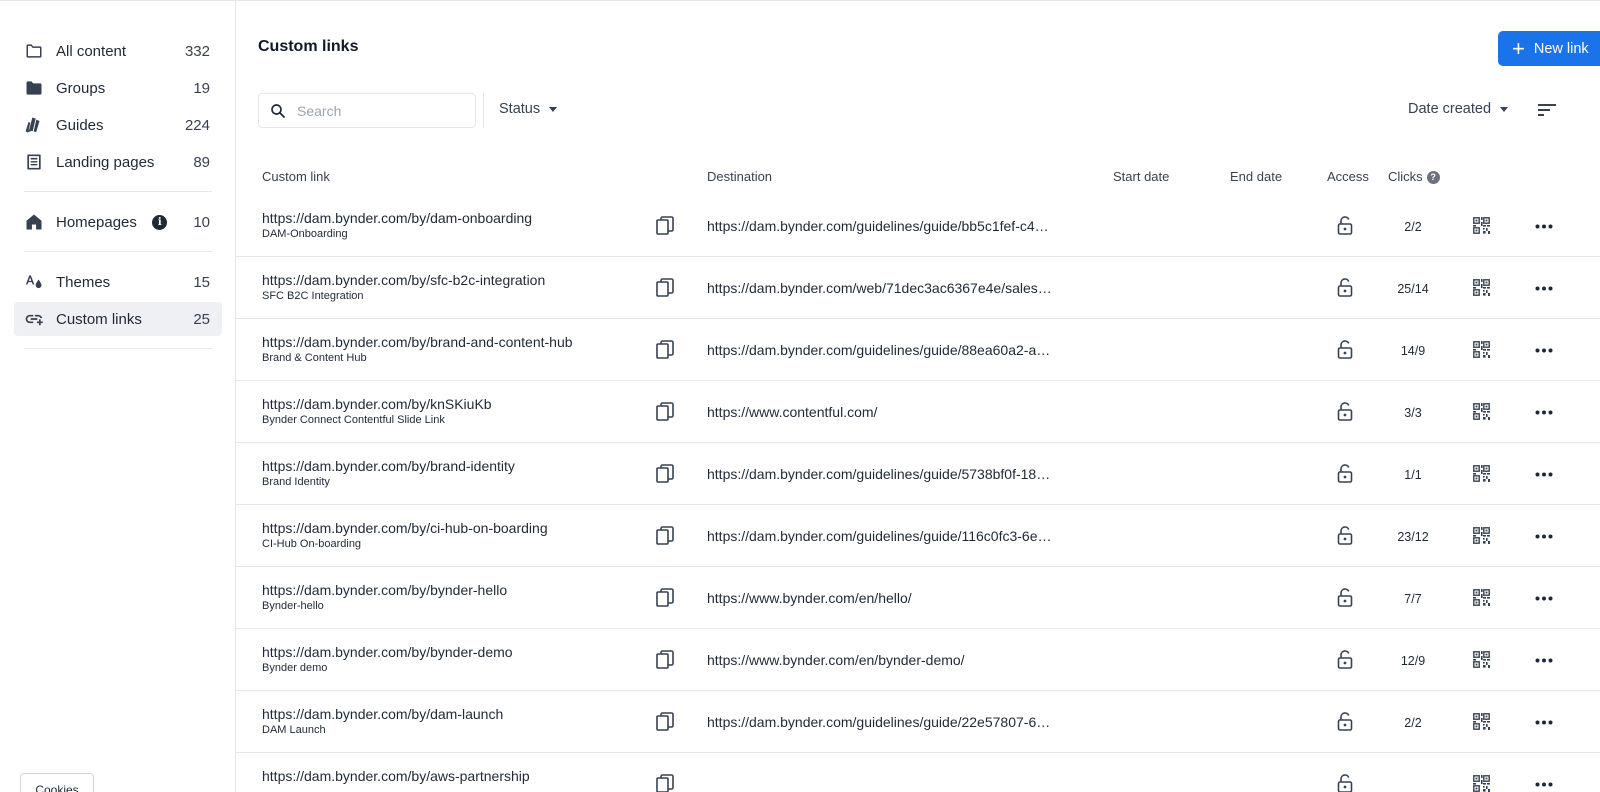 This screenshot has width=1600, height=792. Describe the element at coordinates (893, 598) in the screenshot. I see `destination-url: https://www.bynder.com/en/hello/` at that location.